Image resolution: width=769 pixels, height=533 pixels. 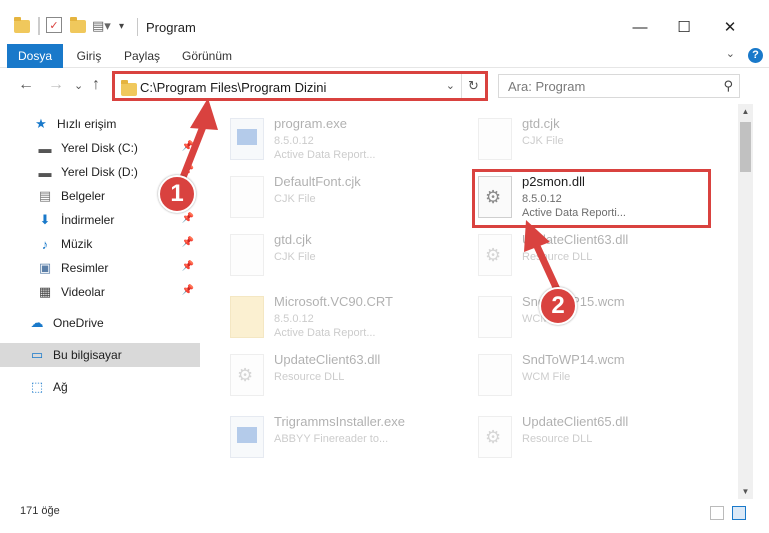 What do you see at coordinates (89, 56) in the screenshot?
I see `tab-giris: Giriş` at bounding box center [89, 56].